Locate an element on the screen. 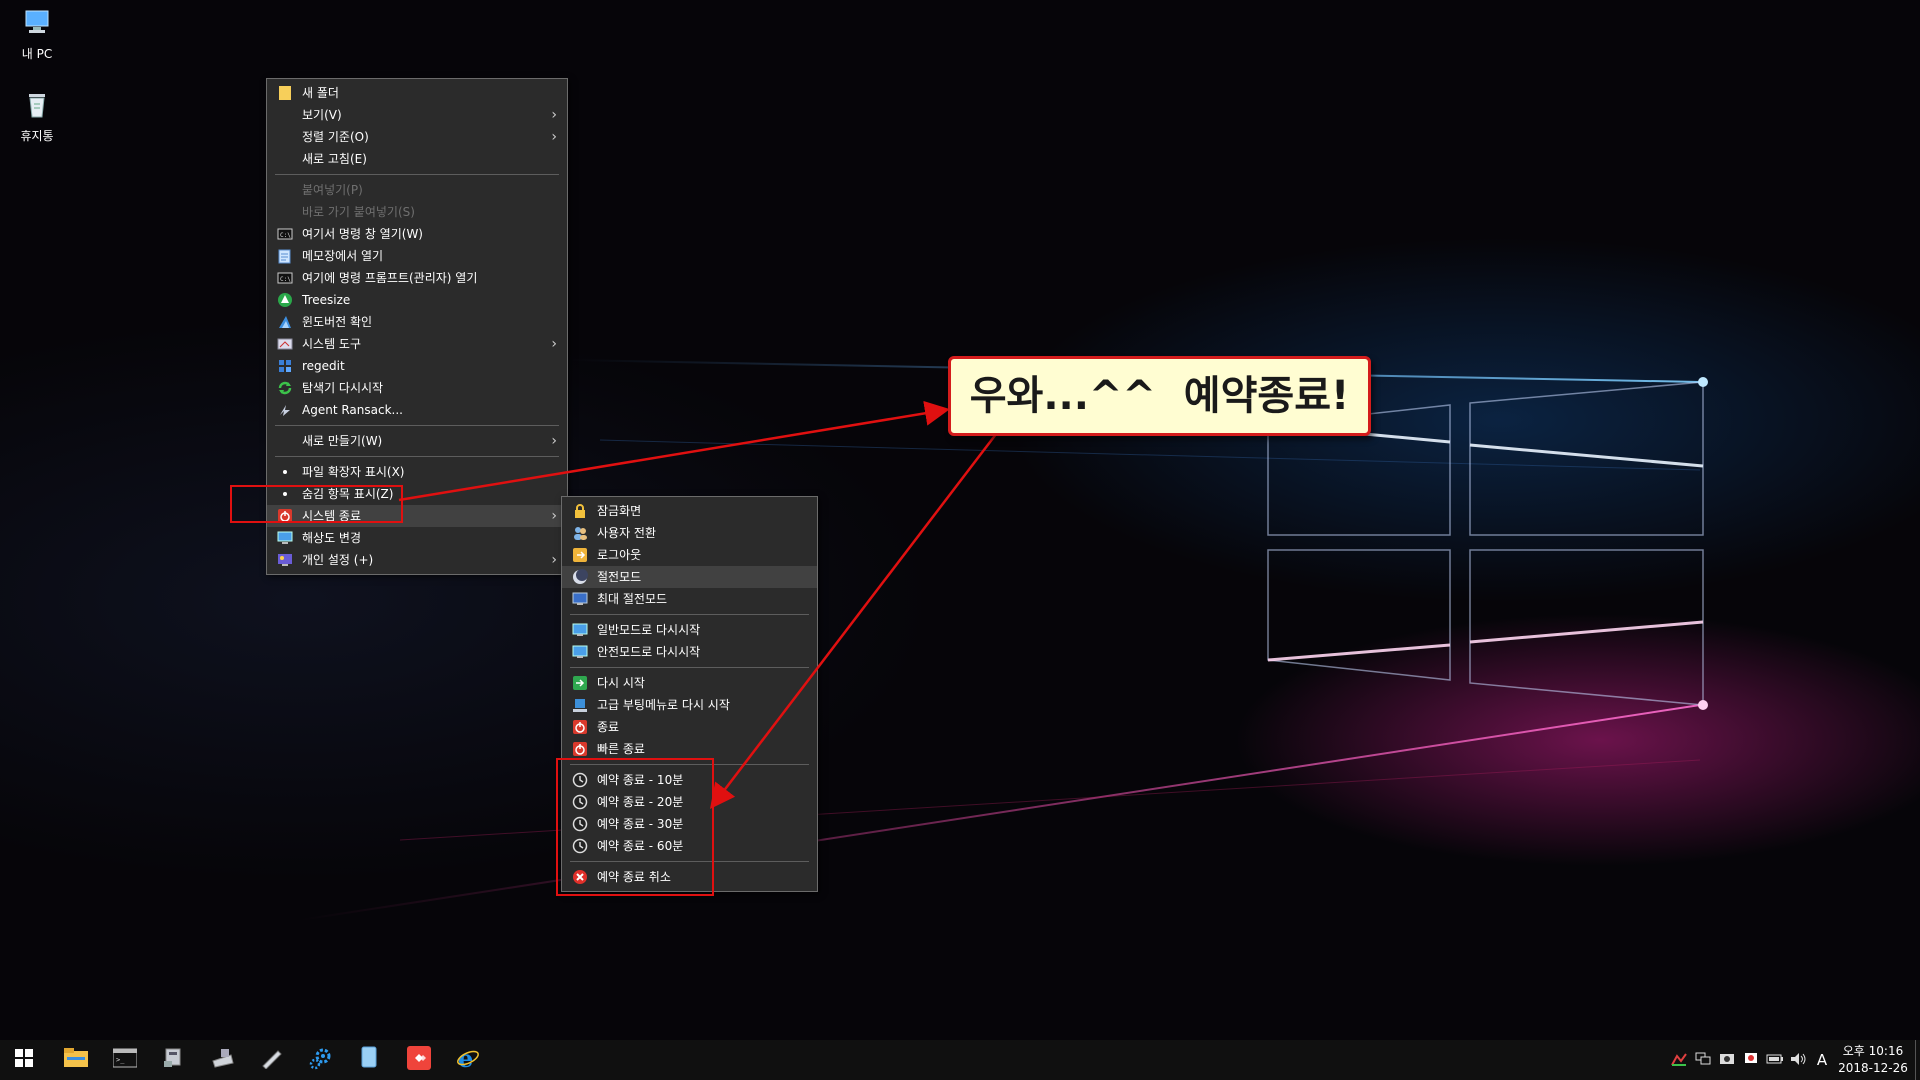 This screenshot has height=1080, width=1920. taskbar-file-explorer is located at coordinates (76, 1060).